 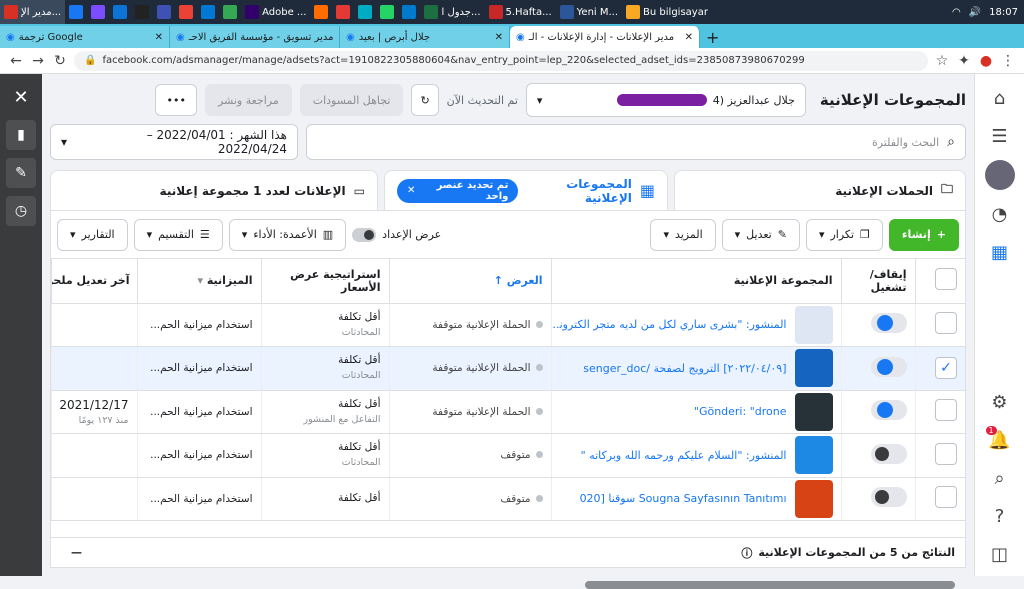 What do you see at coordinates (695, 281) in the screenshot?
I see `col-adset: المجموعة الإعلانية` at bounding box center [695, 281].